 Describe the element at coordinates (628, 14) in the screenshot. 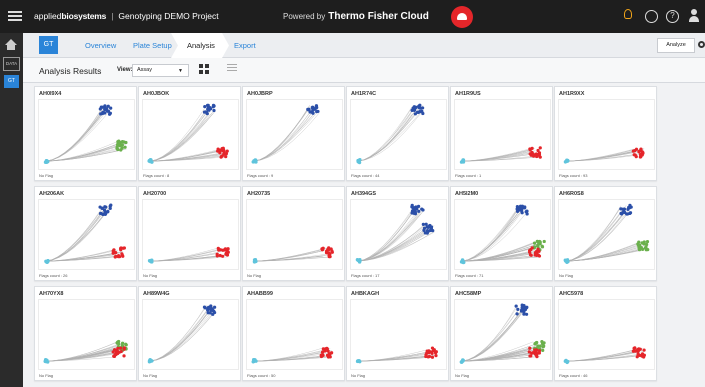

I see `lightbulb-icon` at that location.